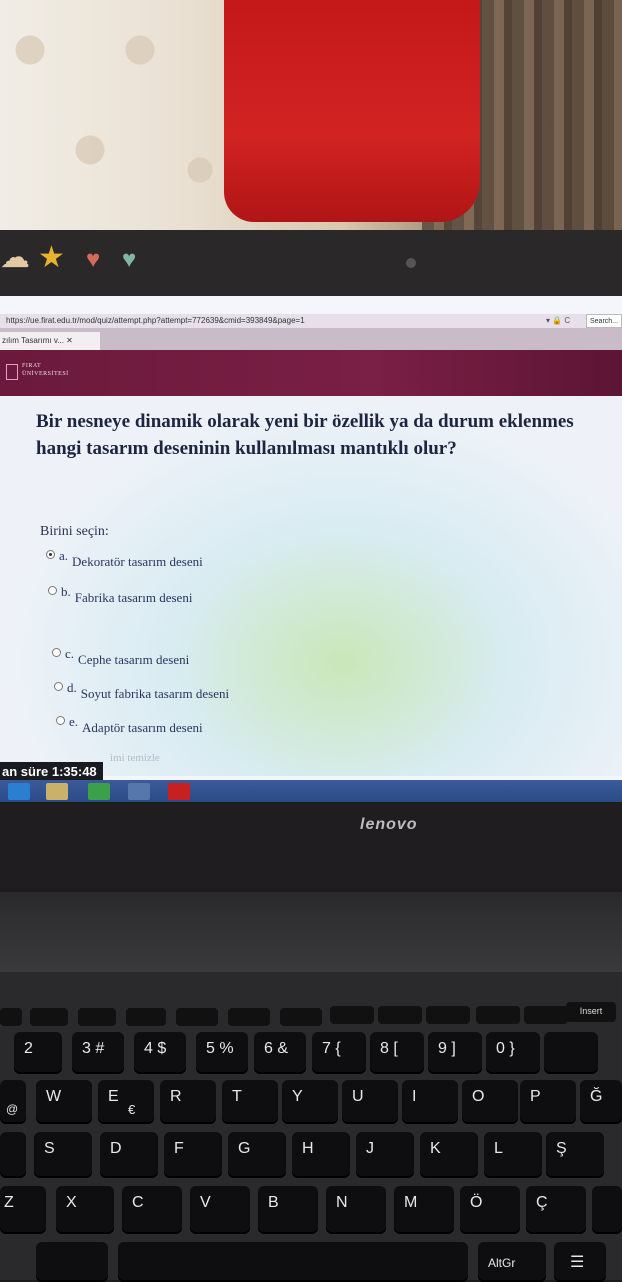 The height and width of the screenshot is (1282, 622). I want to click on key-label: AltGr, so click(502, 1263).